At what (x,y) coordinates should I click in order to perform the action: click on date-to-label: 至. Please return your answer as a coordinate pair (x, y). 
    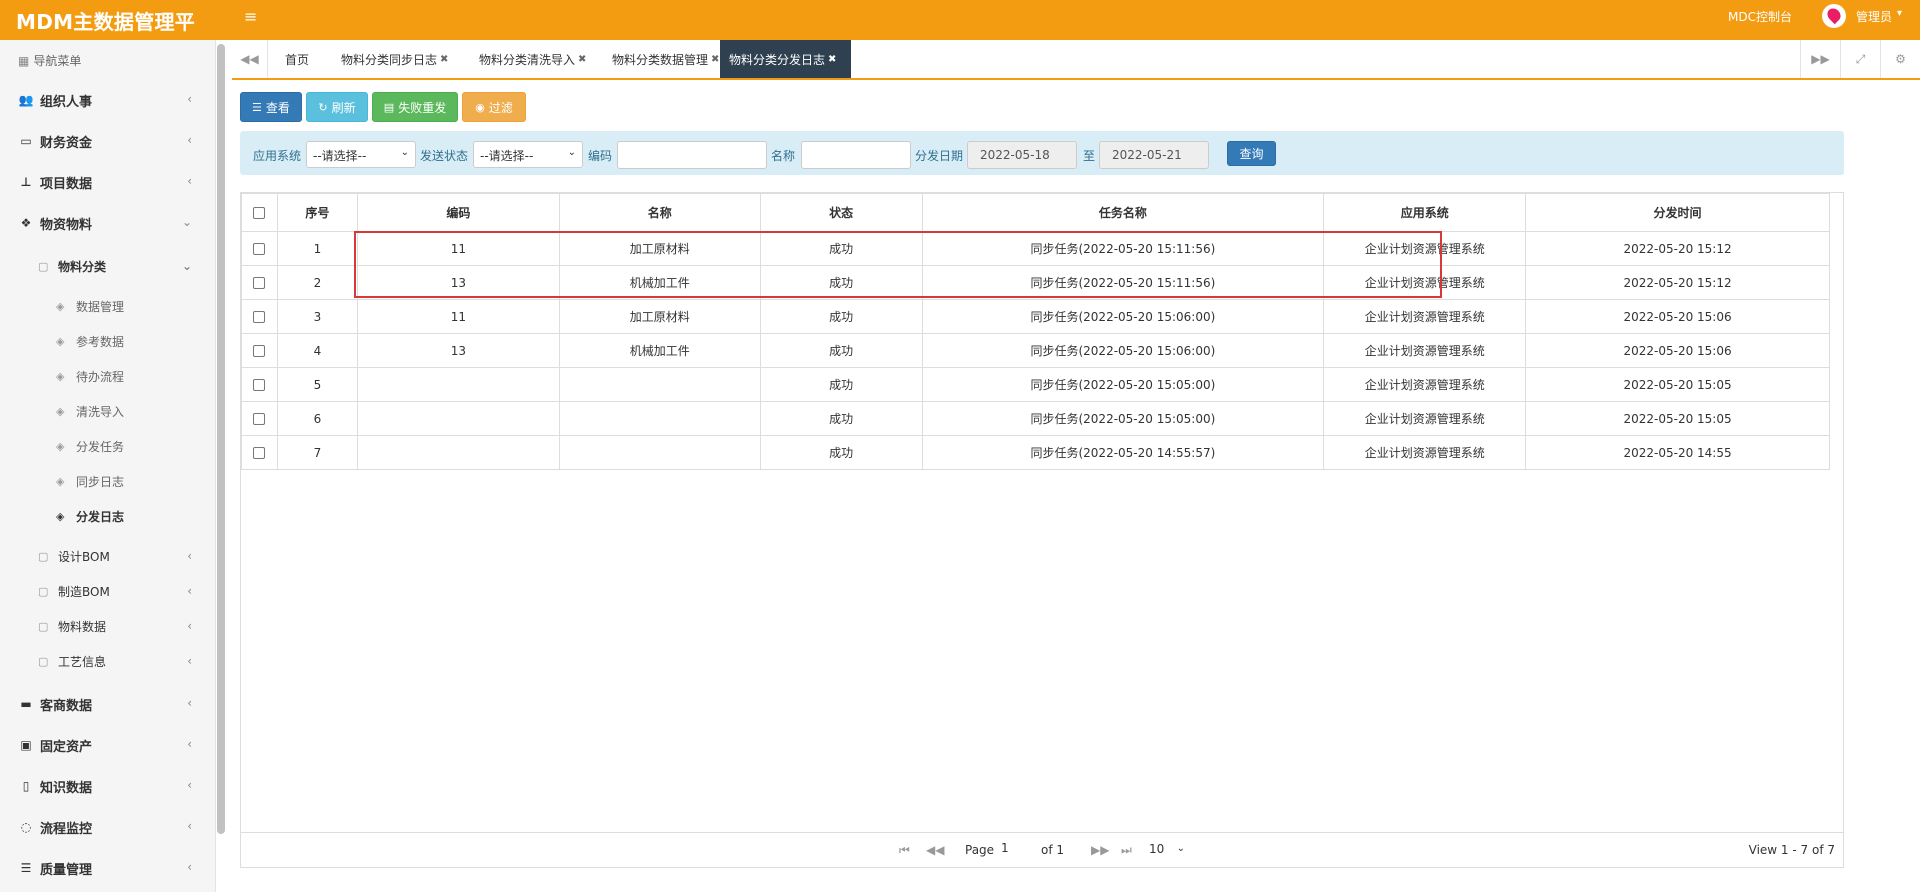
    Looking at the image, I should click on (1089, 156).